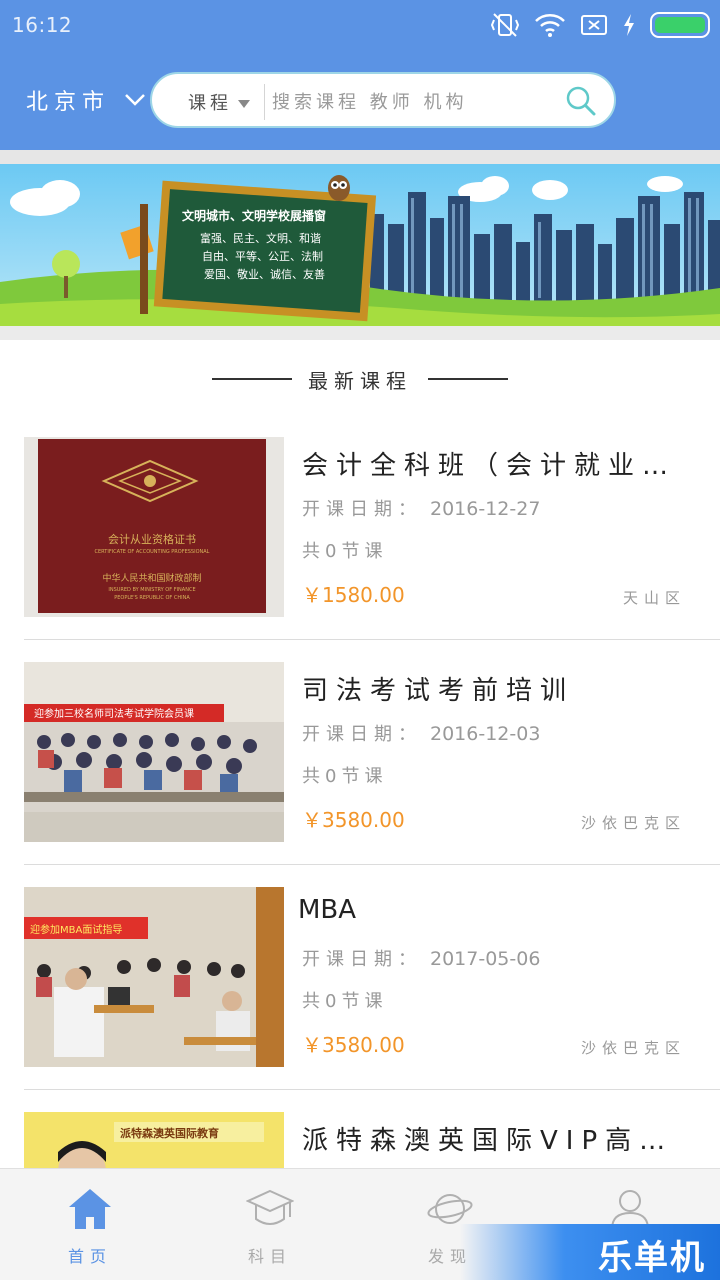 The width and height of the screenshot is (720, 1280). Describe the element at coordinates (594, 25) in the screenshot. I see `sim-off-icon` at that location.